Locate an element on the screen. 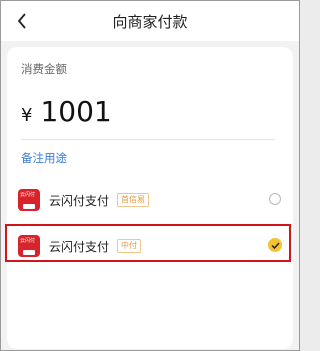 The height and width of the screenshot is (351, 320). amount-field: ¥ 1001 is located at coordinates (66, 111).